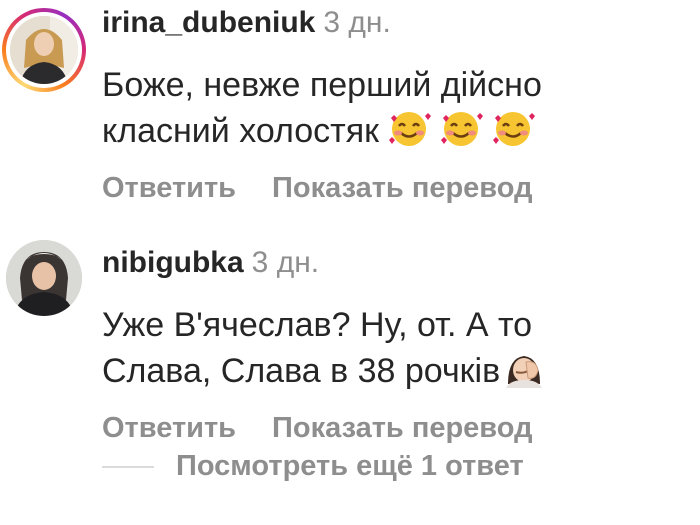  I want to click on view-more-replies-label: Посмотреть ещё 1 ответ, so click(350, 466).